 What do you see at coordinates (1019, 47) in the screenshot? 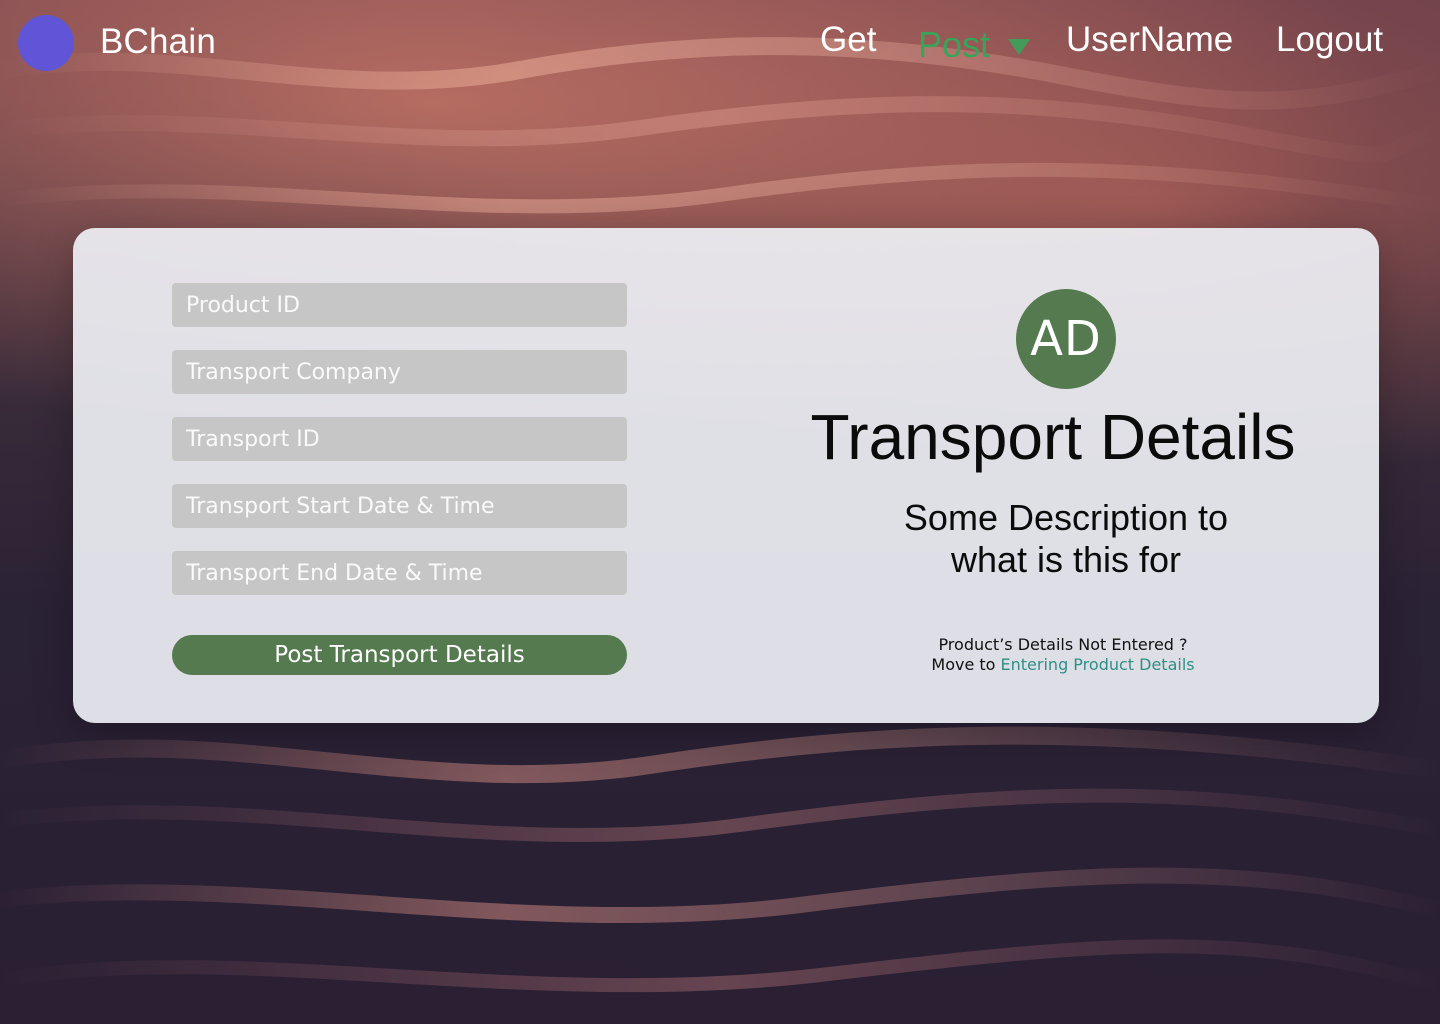
I see `chevron-down-icon` at bounding box center [1019, 47].